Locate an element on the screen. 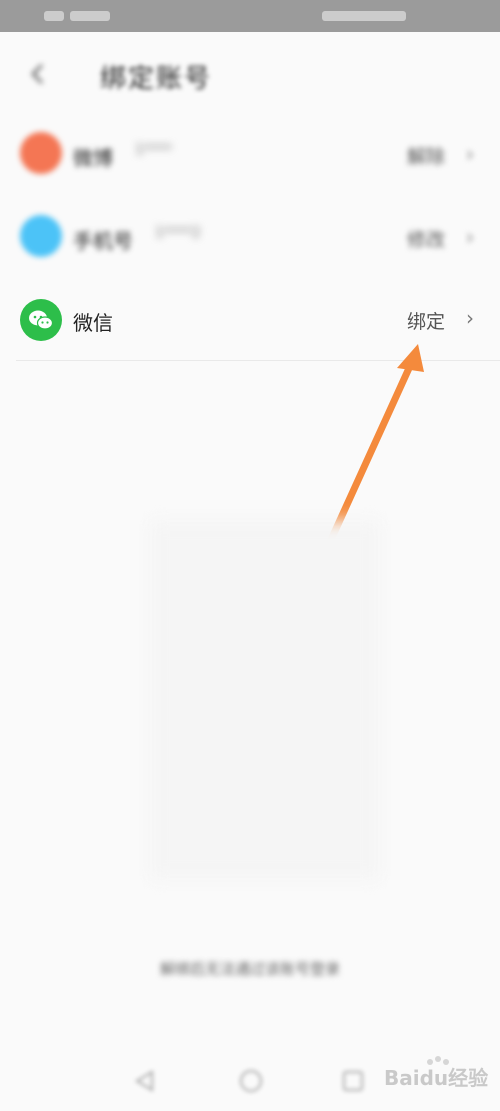 This screenshot has height=1111, width=500. background-panel is located at coordinates (265, 700).